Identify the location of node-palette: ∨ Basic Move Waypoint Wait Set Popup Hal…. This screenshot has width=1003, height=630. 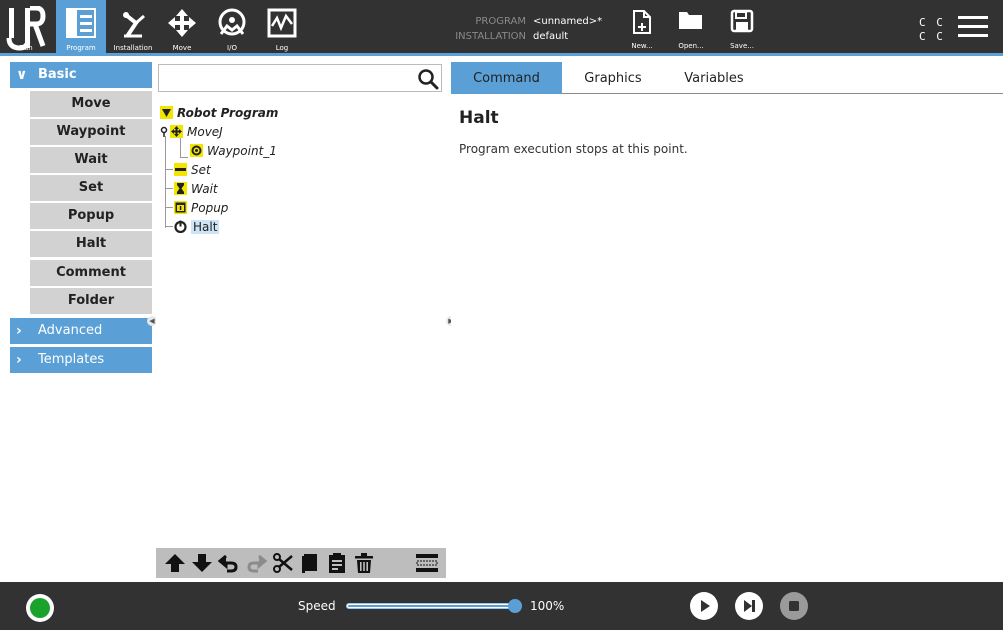
(81, 320).